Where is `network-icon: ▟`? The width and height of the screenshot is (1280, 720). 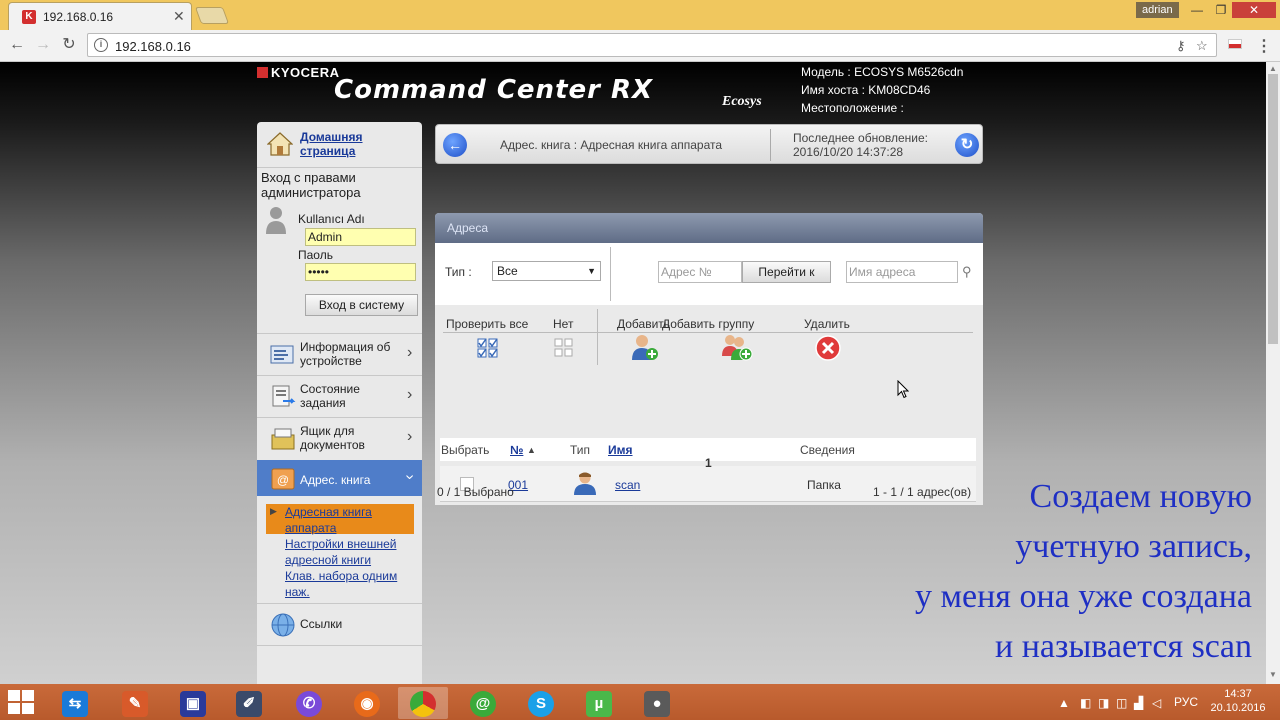 network-icon: ▟ is located at coordinates (1138, 703).